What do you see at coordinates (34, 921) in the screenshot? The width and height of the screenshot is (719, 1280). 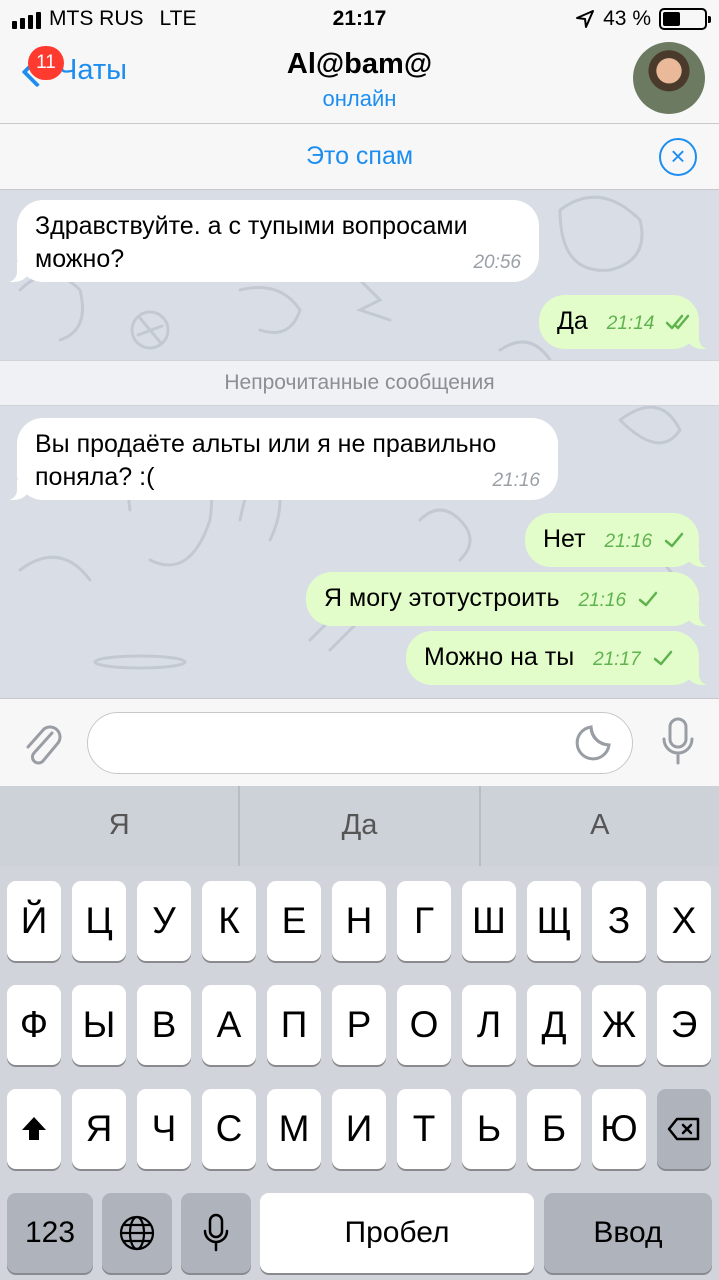 I see `key: Й` at bounding box center [34, 921].